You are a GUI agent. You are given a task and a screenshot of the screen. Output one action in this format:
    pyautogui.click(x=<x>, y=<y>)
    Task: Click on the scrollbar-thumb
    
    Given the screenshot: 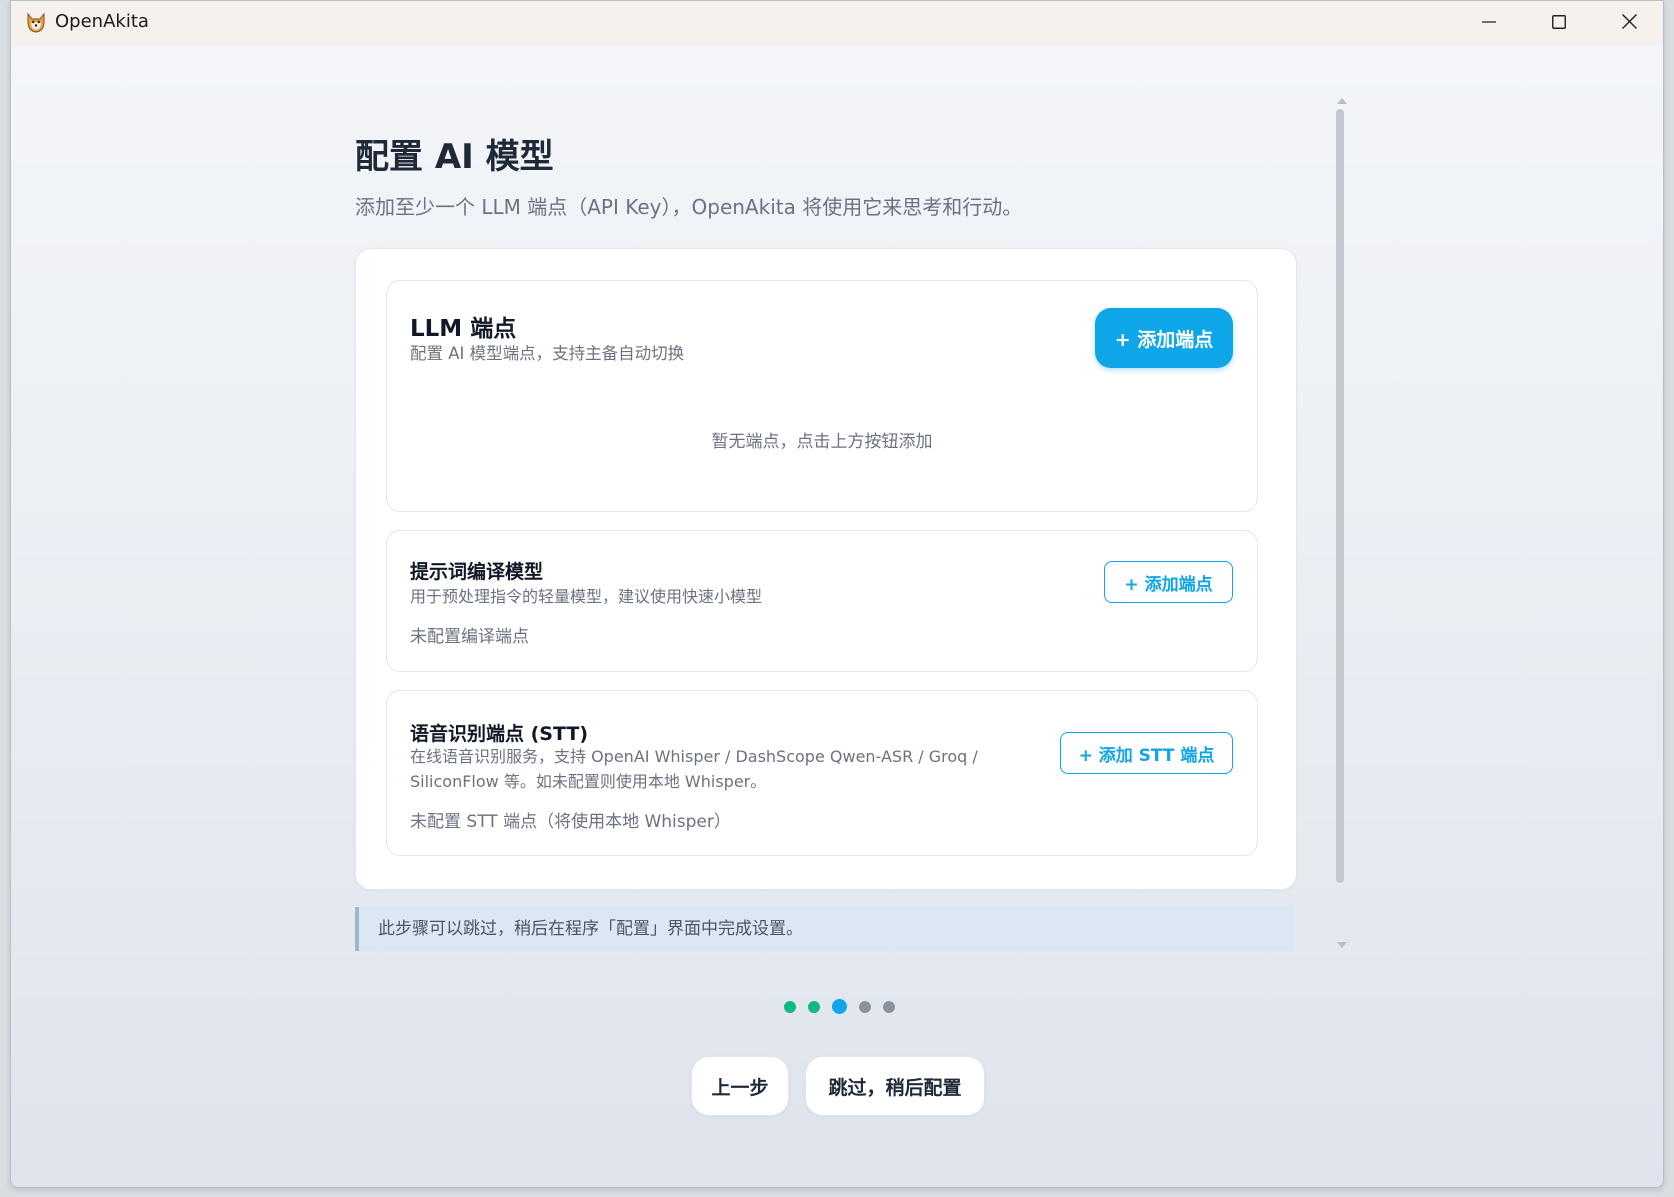 What is the action you would take?
    pyautogui.click(x=1340, y=496)
    